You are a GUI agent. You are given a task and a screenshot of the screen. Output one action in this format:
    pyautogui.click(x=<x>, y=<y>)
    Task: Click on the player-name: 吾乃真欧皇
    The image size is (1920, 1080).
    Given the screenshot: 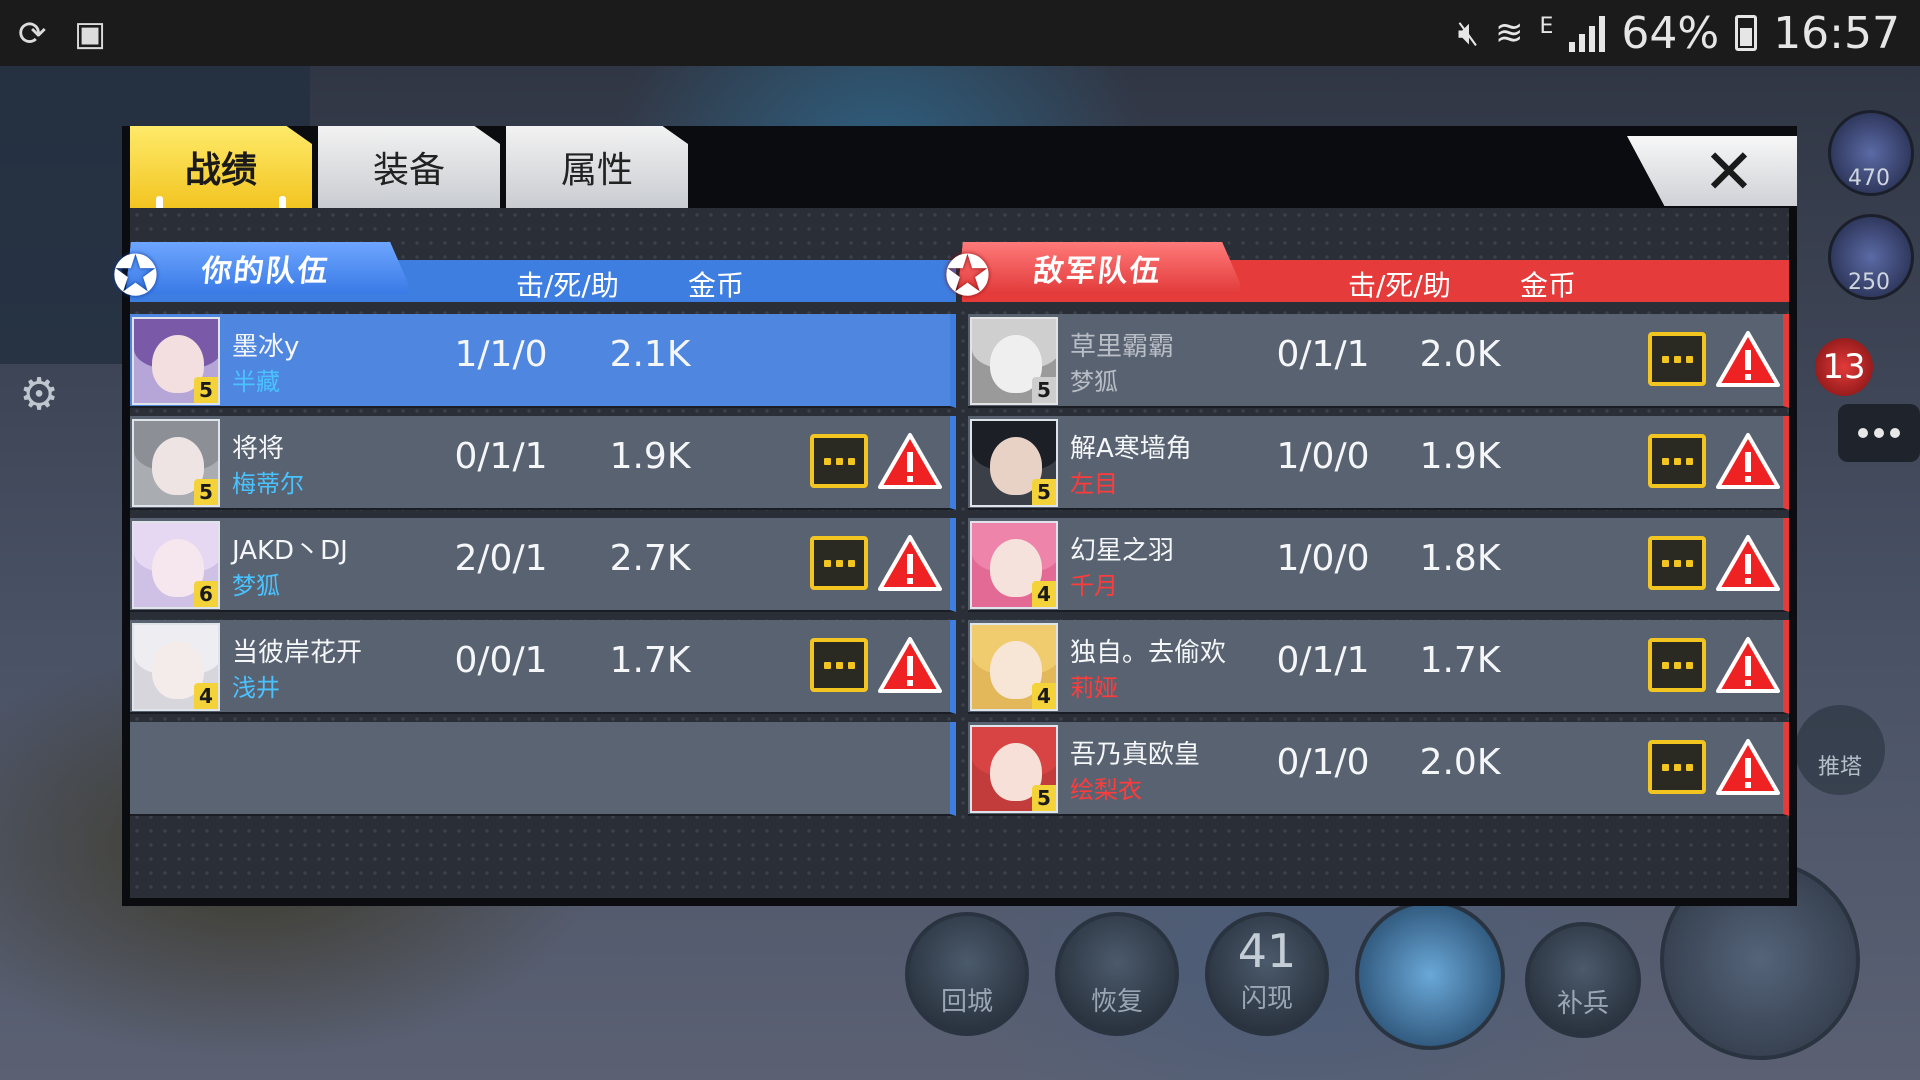 What is the action you would take?
    pyautogui.click(x=1135, y=755)
    